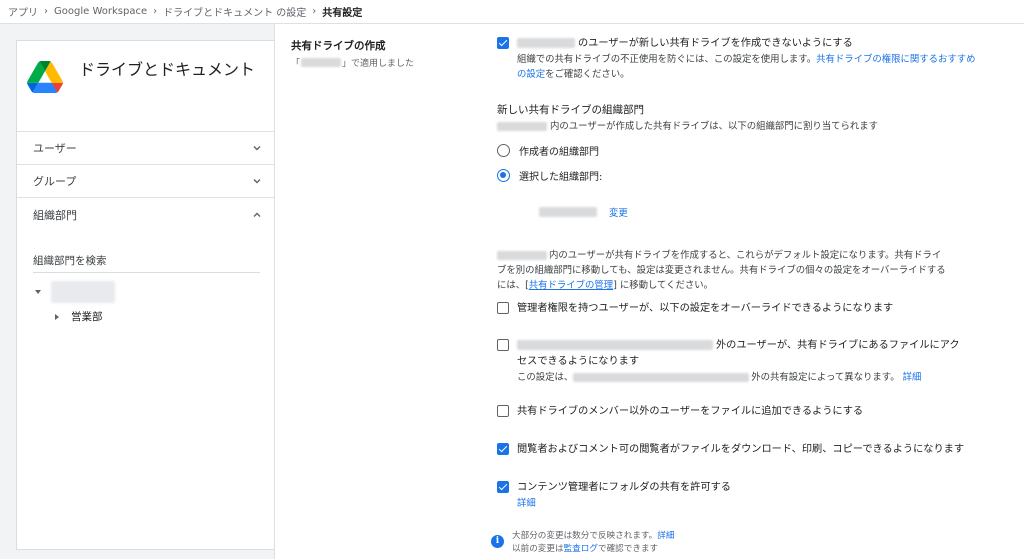 Image resolution: width=1024 pixels, height=559 pixels. What do you see at coordinates (45, 77) in the screenshot?
I see `google-drive-logo` at bounding box center [45, 77].